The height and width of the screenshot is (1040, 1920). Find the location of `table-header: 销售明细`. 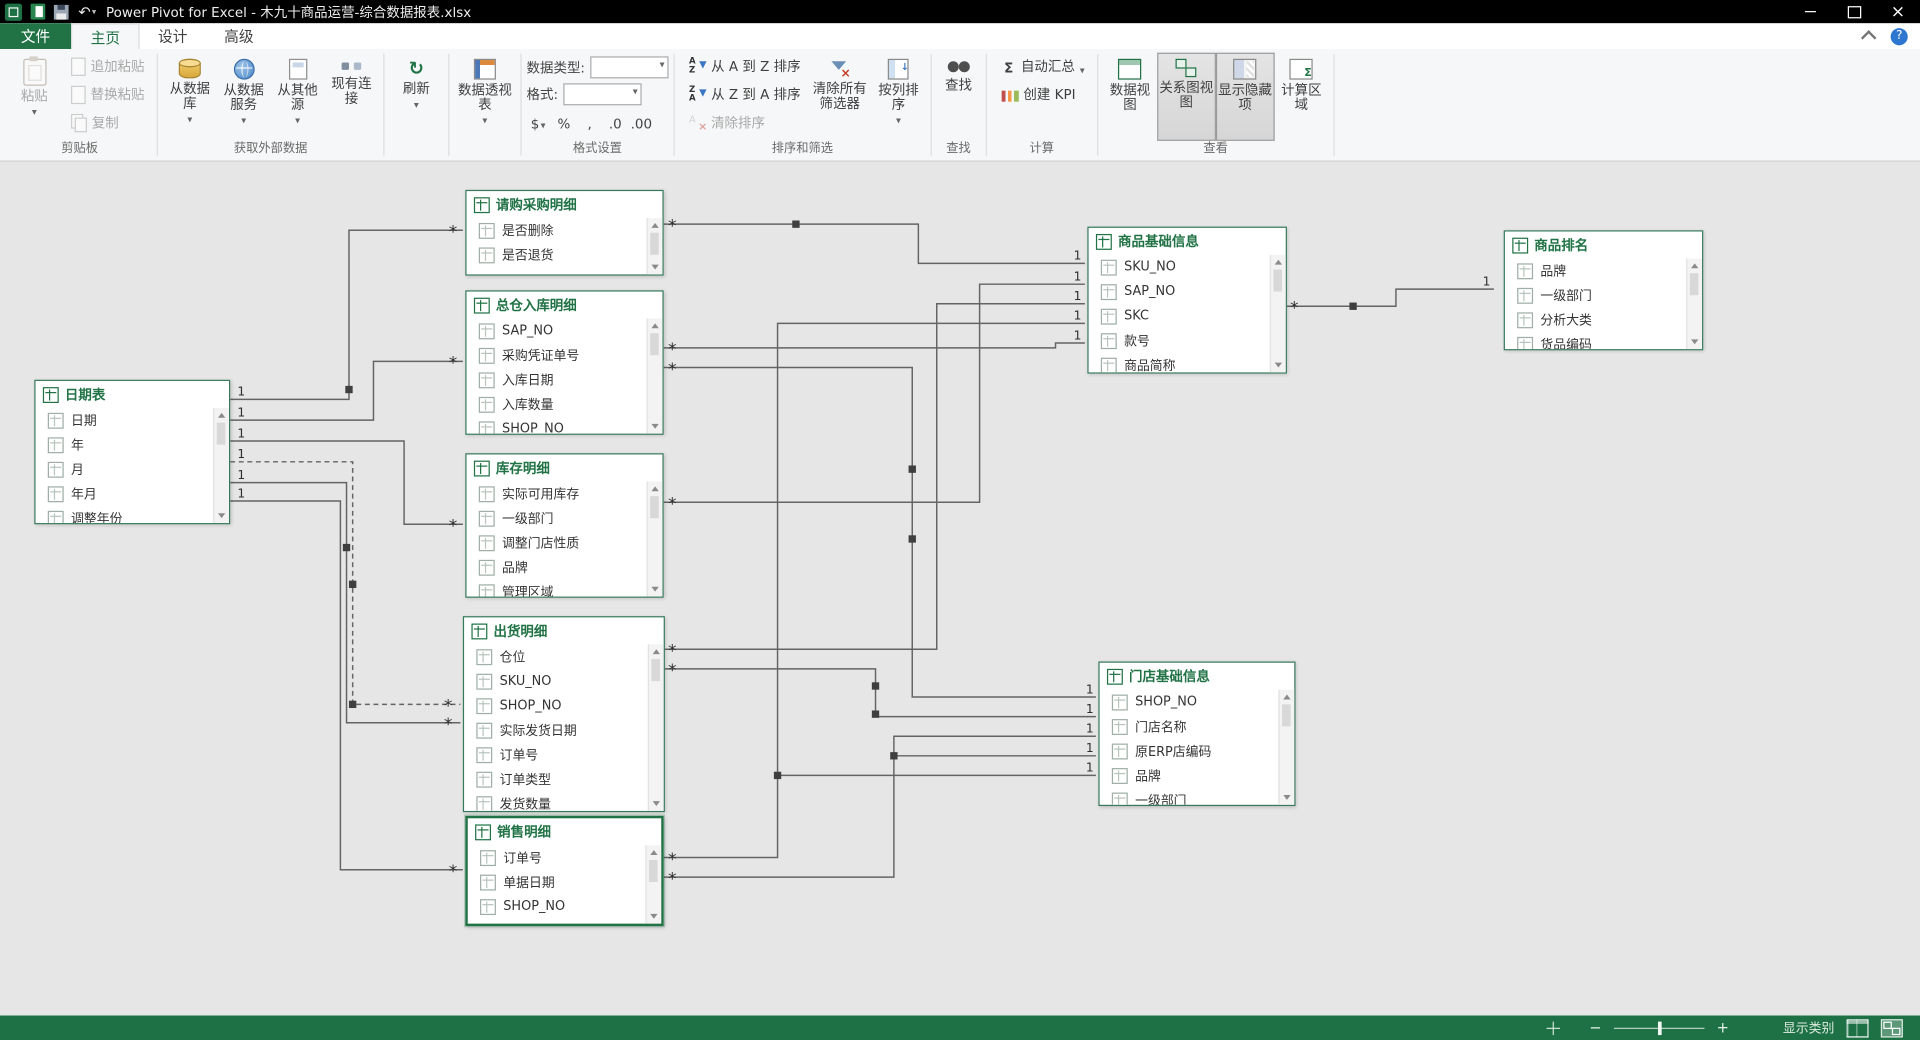

table-header: 销售明细 is located at coordinates (564, 831).